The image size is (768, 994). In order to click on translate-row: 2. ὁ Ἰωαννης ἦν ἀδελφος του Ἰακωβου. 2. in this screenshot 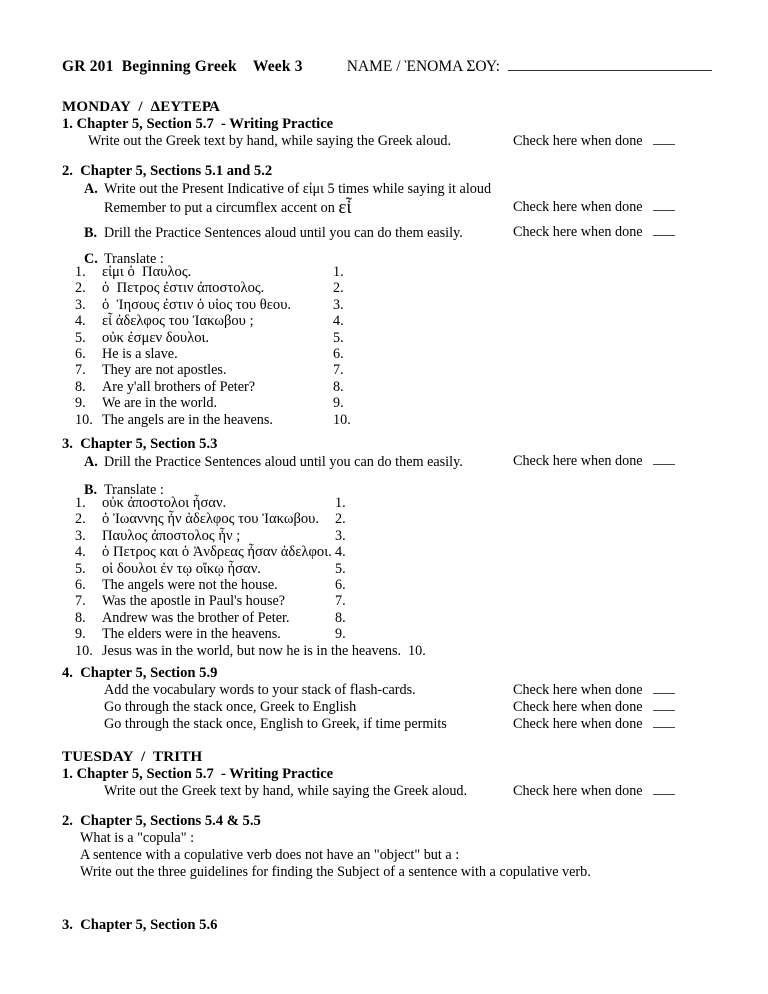, I will do `click(250, 519)`.